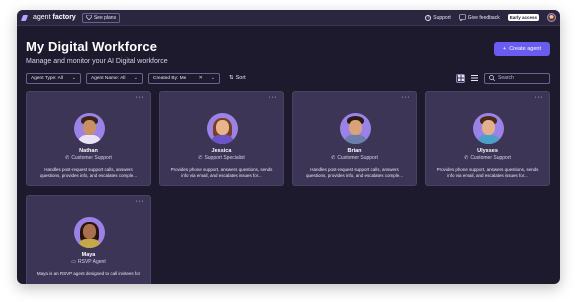  What do you see at coordinates (504, 49) in the screenshot?
I see `plus-icon: +` at bounding box center [504, 49].